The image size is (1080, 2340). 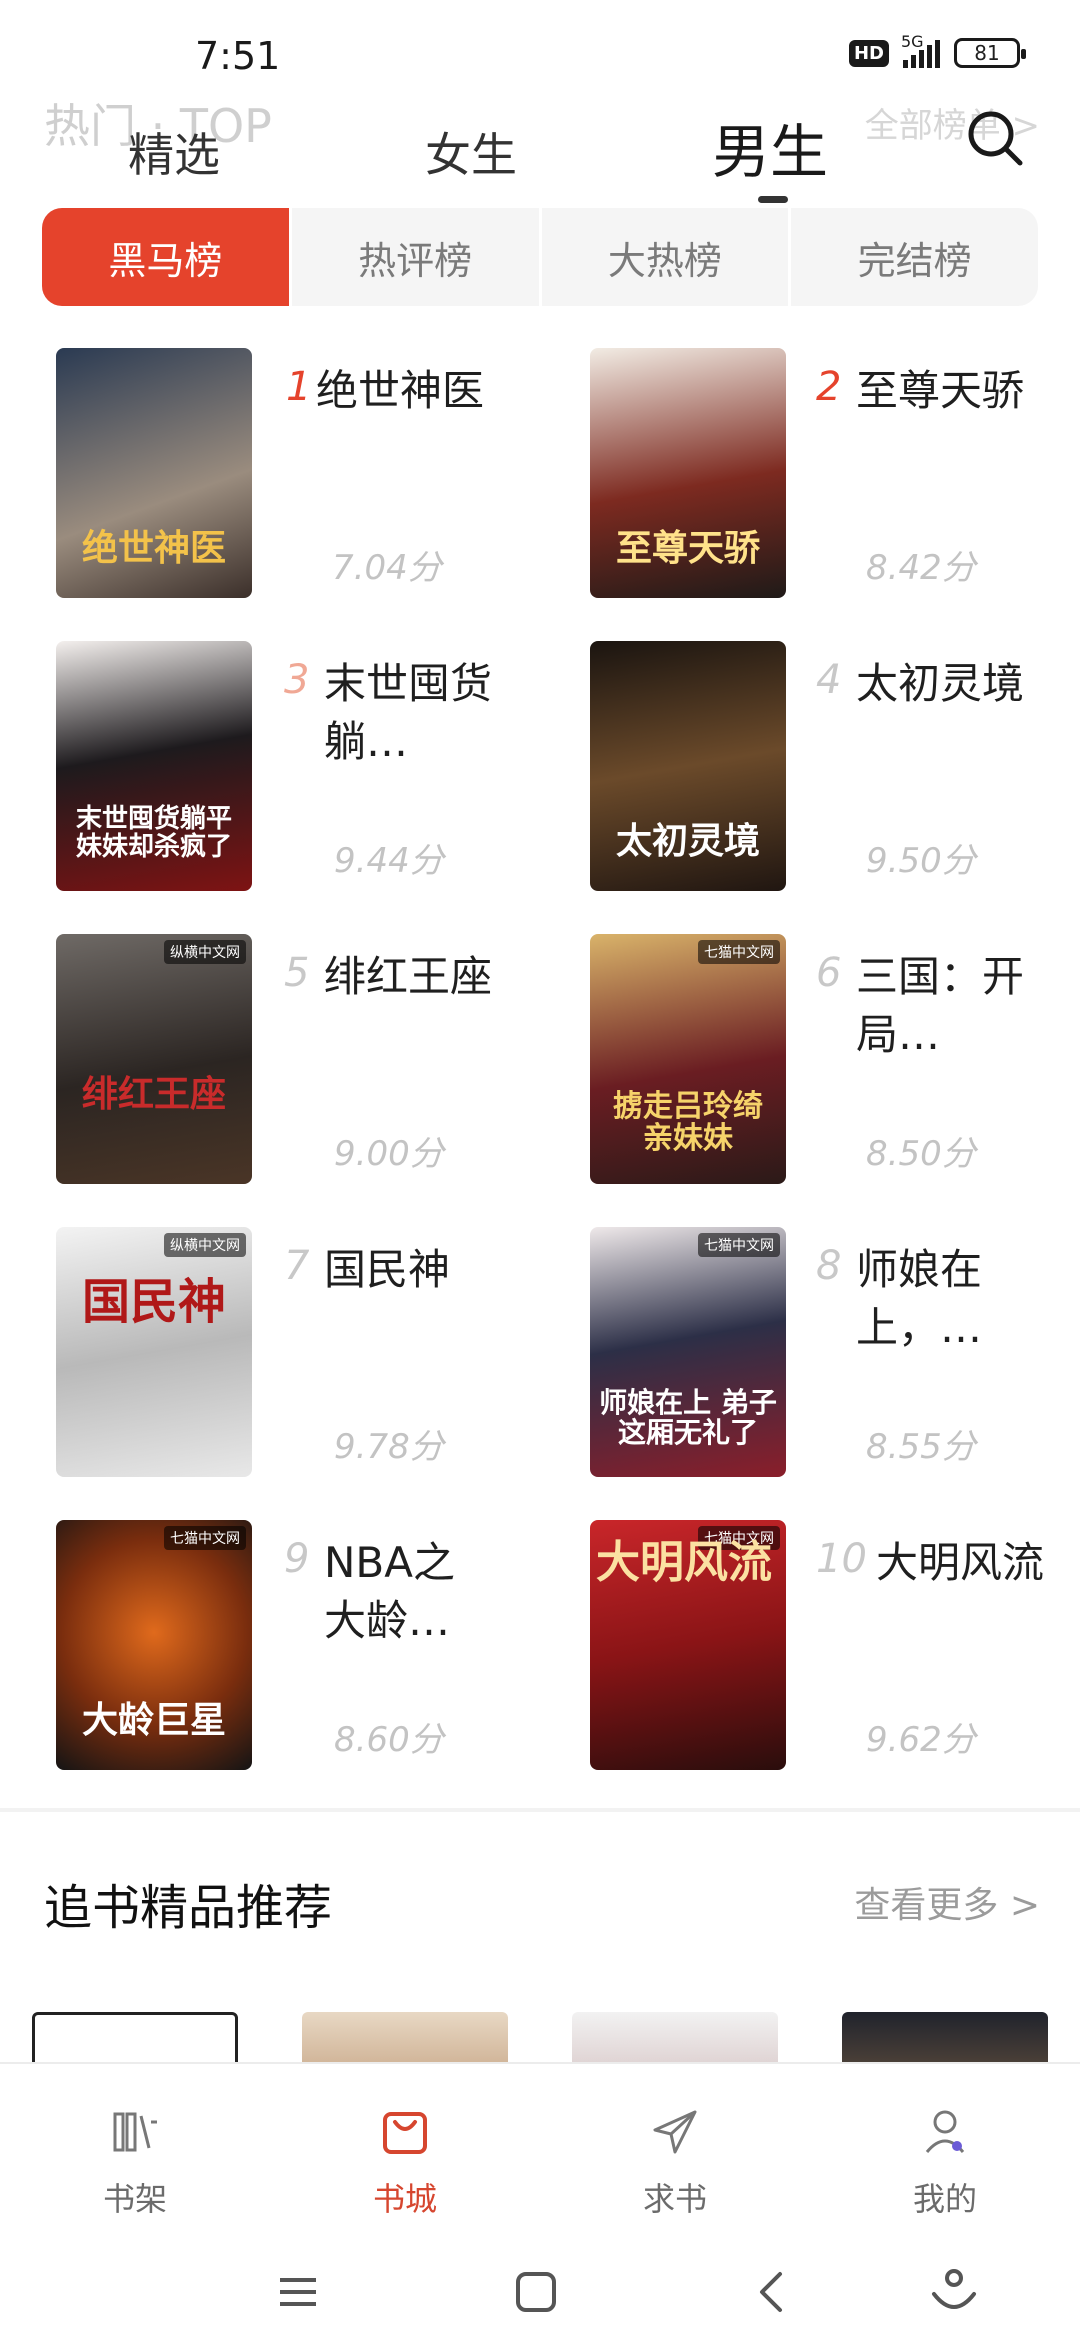 What do you see at coordinates (947, 1902) in the screenshot?
I see `view-more-link: 查看更多 >` at bounding box center [947, 1902].